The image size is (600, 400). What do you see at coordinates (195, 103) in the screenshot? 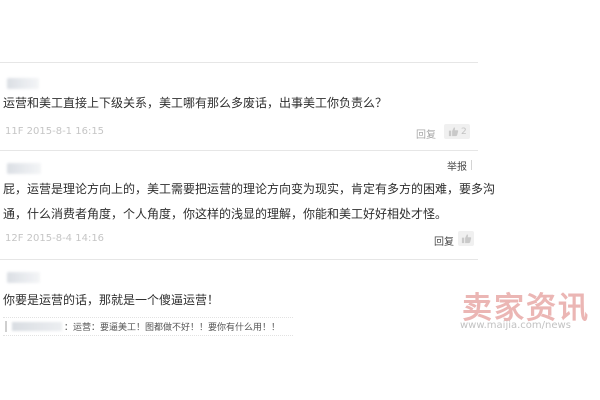
I see `comment-text: 运营和美工直接上下级关系，美工哪有那么多废话，出事美工你负责么？` at bounding box center [195, 103].